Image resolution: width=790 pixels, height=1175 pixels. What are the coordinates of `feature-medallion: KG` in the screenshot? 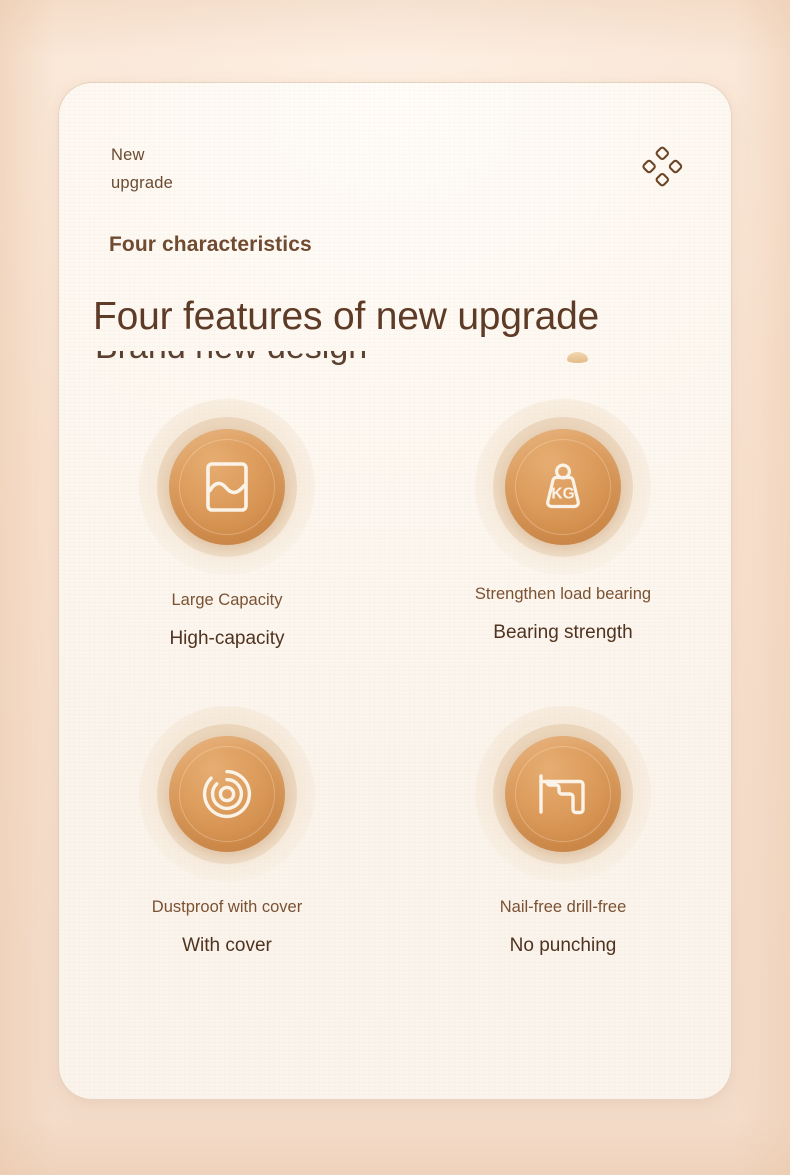 It's located at (563, 487).